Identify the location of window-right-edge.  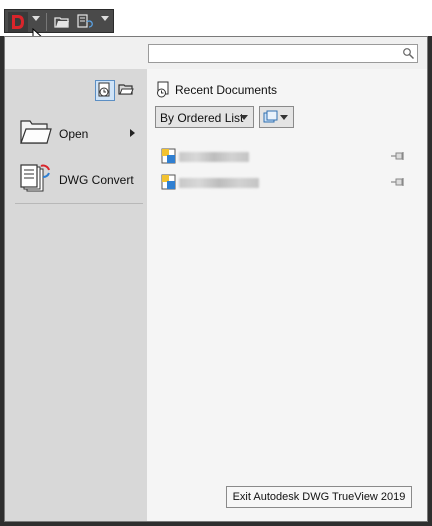
(430, 281).